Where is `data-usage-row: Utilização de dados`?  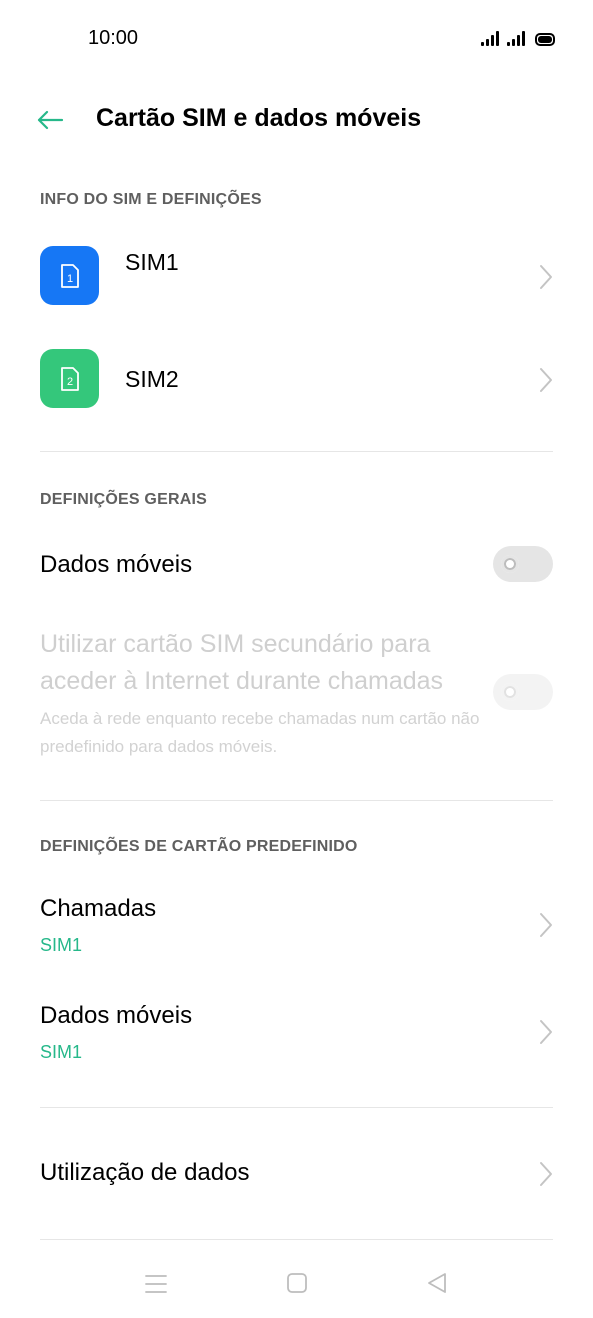
data-usage-row: Utilização de dados is located at coordinates (296, 1175).